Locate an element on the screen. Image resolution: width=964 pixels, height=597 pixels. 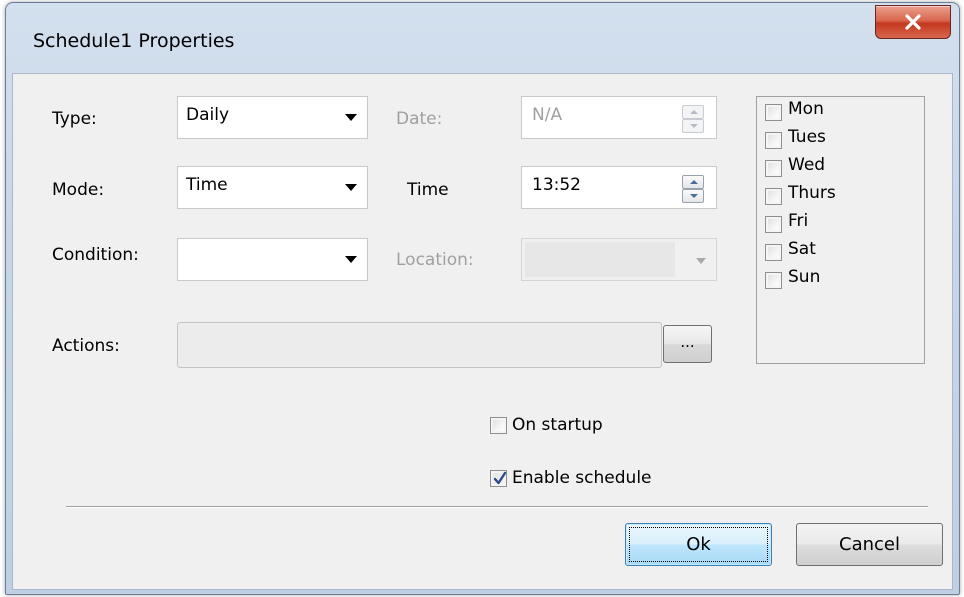
day-checkbox-sat: Sat is located at coordinates (790, 253).